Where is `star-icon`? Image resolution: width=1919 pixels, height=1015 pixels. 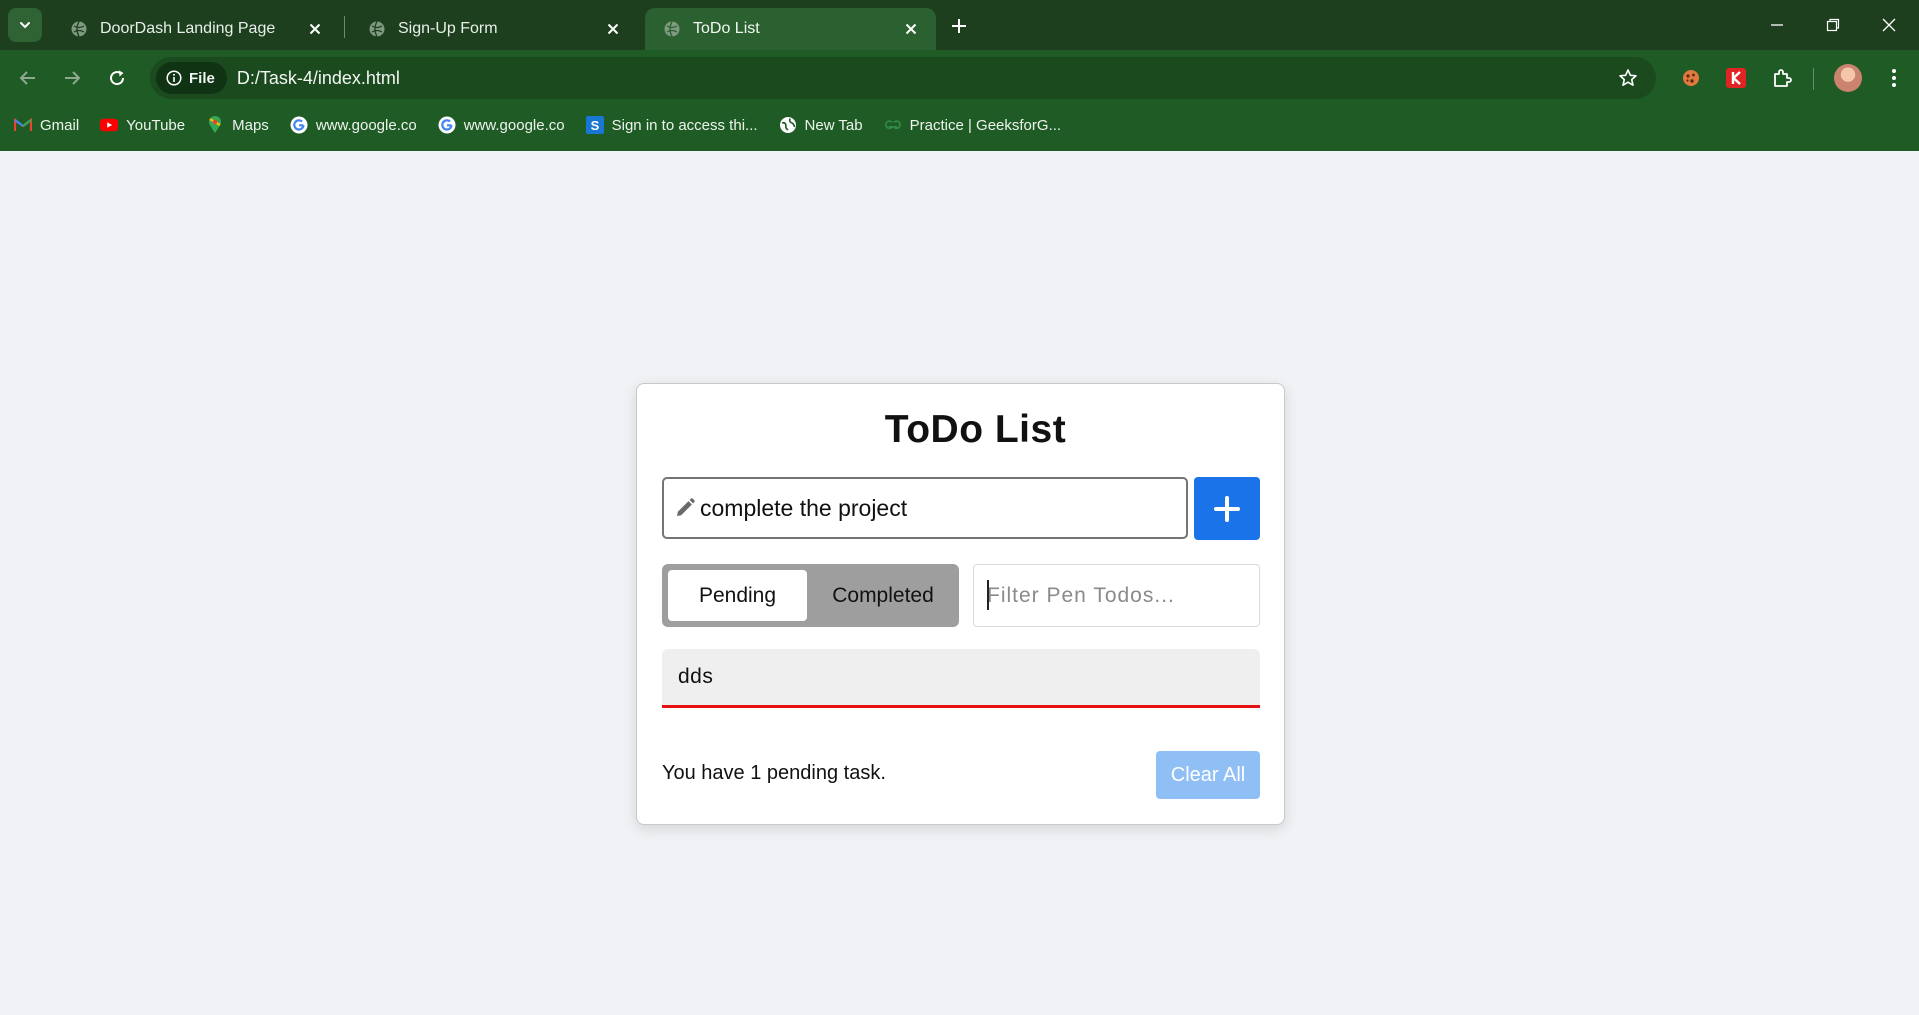 star-icon is located at coordinates (1628, 77).